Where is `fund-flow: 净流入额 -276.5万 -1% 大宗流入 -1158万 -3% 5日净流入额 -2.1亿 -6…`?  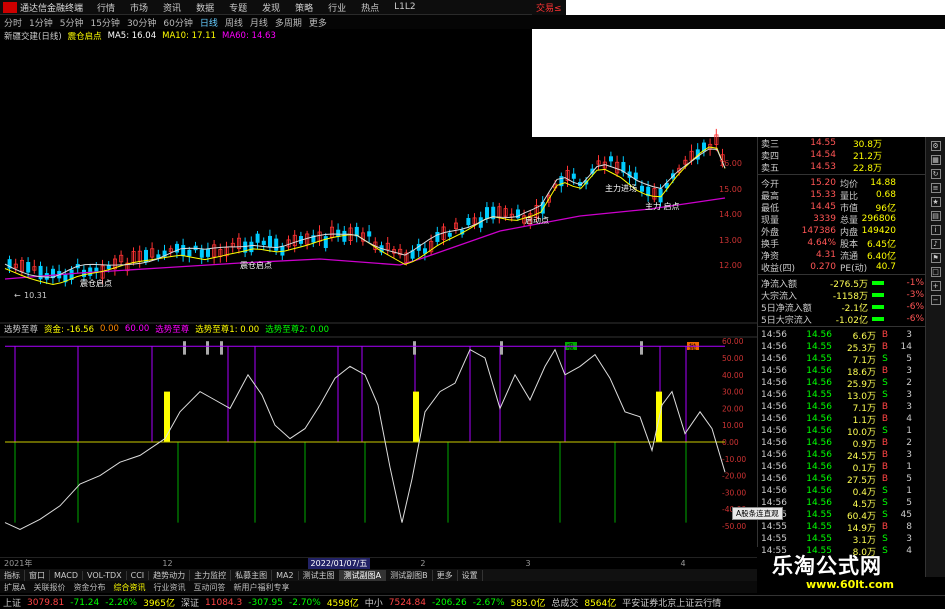
fund-flow: 净流入额 -276.5万 -1% 大宗流入 -1158万 -3% 5日净流入额 -2.1亿 -6… is located at coordinates (841, 302).